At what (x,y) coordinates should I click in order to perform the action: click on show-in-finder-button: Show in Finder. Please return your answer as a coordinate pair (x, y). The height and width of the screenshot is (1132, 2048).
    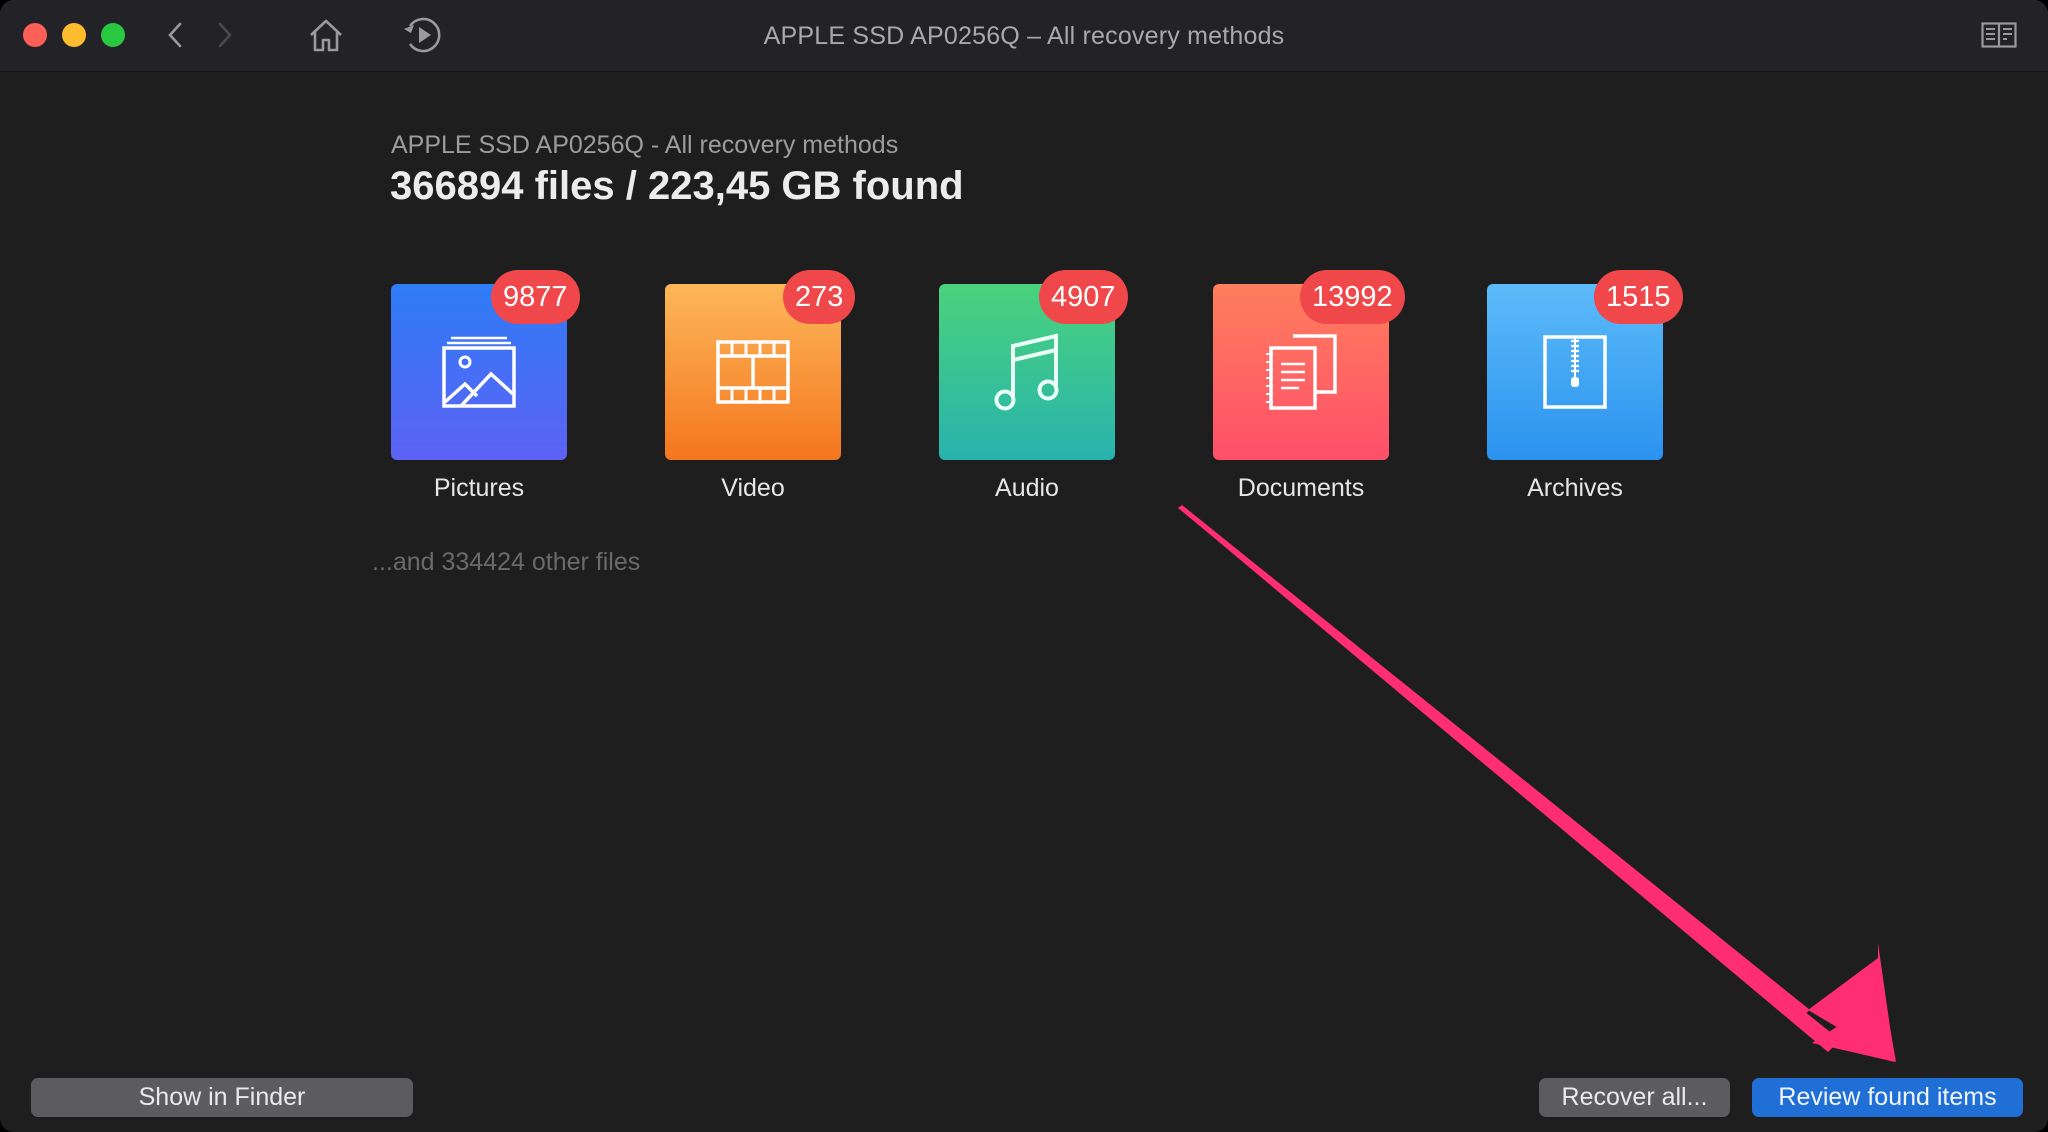
    Looking at the image, I should click on (222, 1097).